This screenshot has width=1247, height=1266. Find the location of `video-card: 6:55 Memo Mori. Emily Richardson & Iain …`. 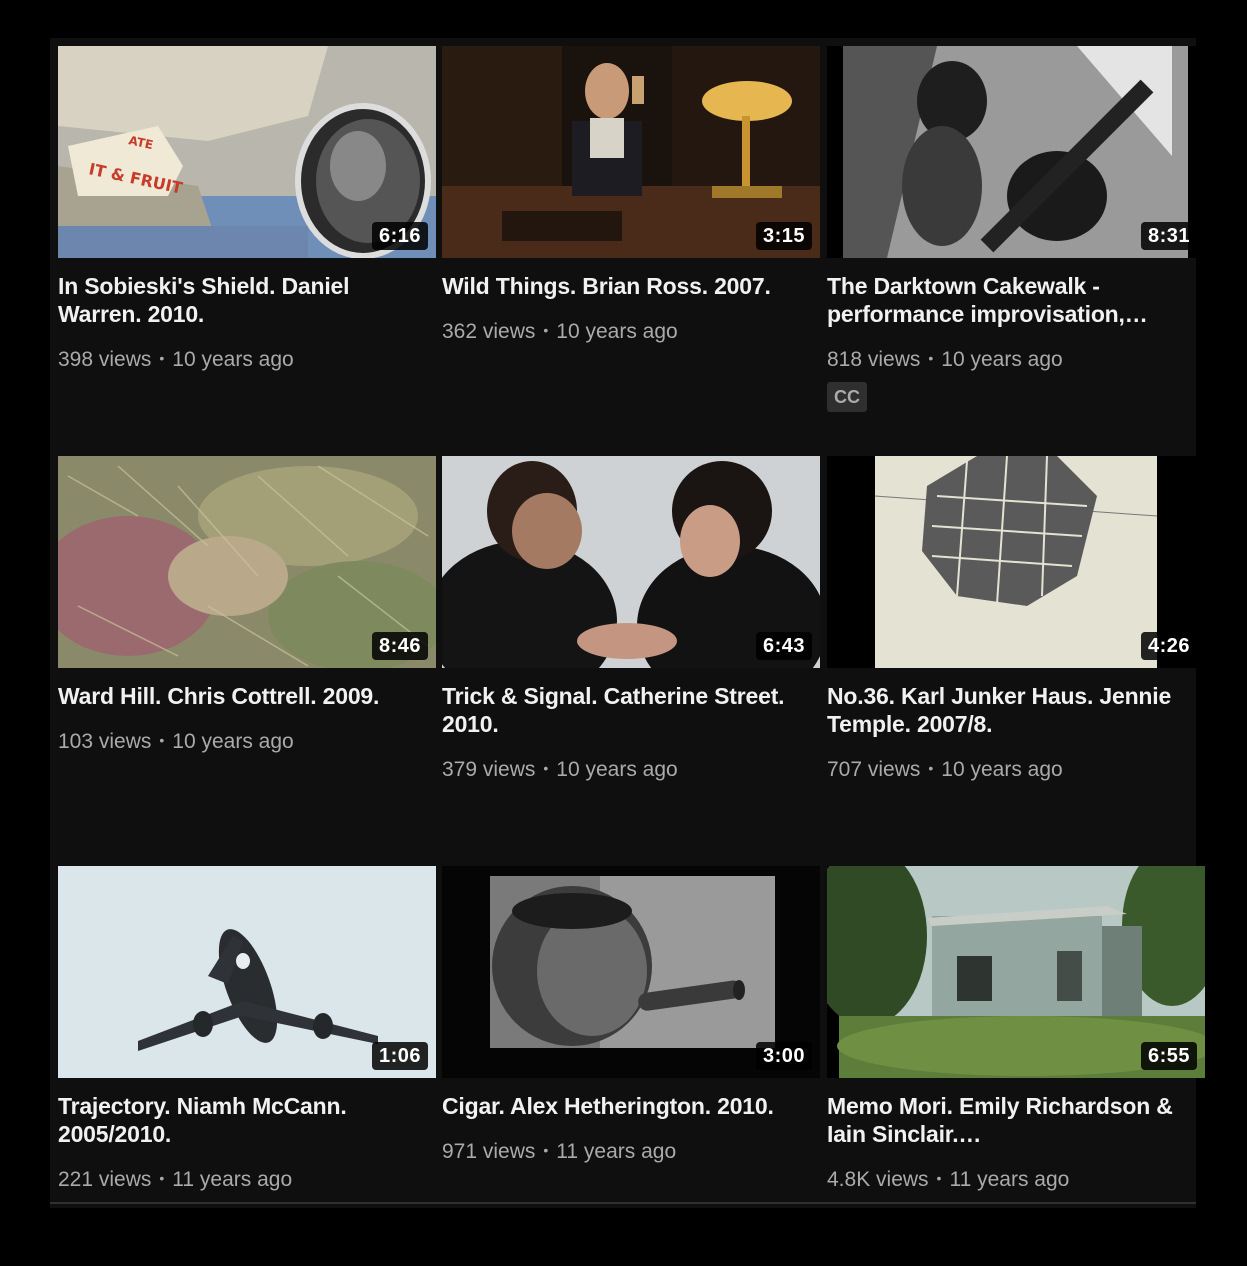

video-card: 6:55 Memo Mori. Emily Richardson & Iain … is located at coordinates (1016, 1066).